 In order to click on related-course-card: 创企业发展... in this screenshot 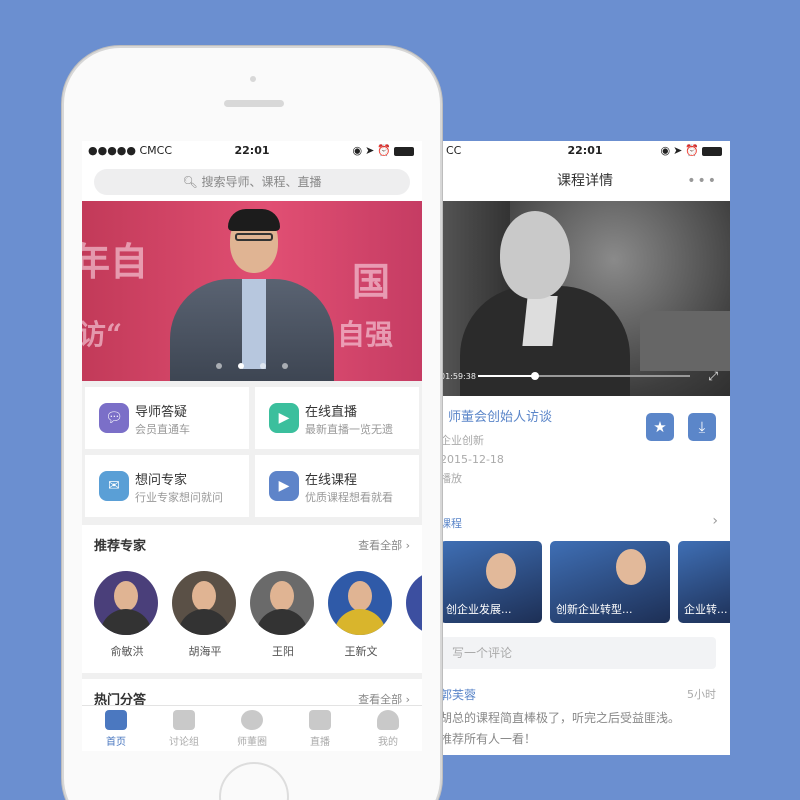, I will do `click(491, 582)`.